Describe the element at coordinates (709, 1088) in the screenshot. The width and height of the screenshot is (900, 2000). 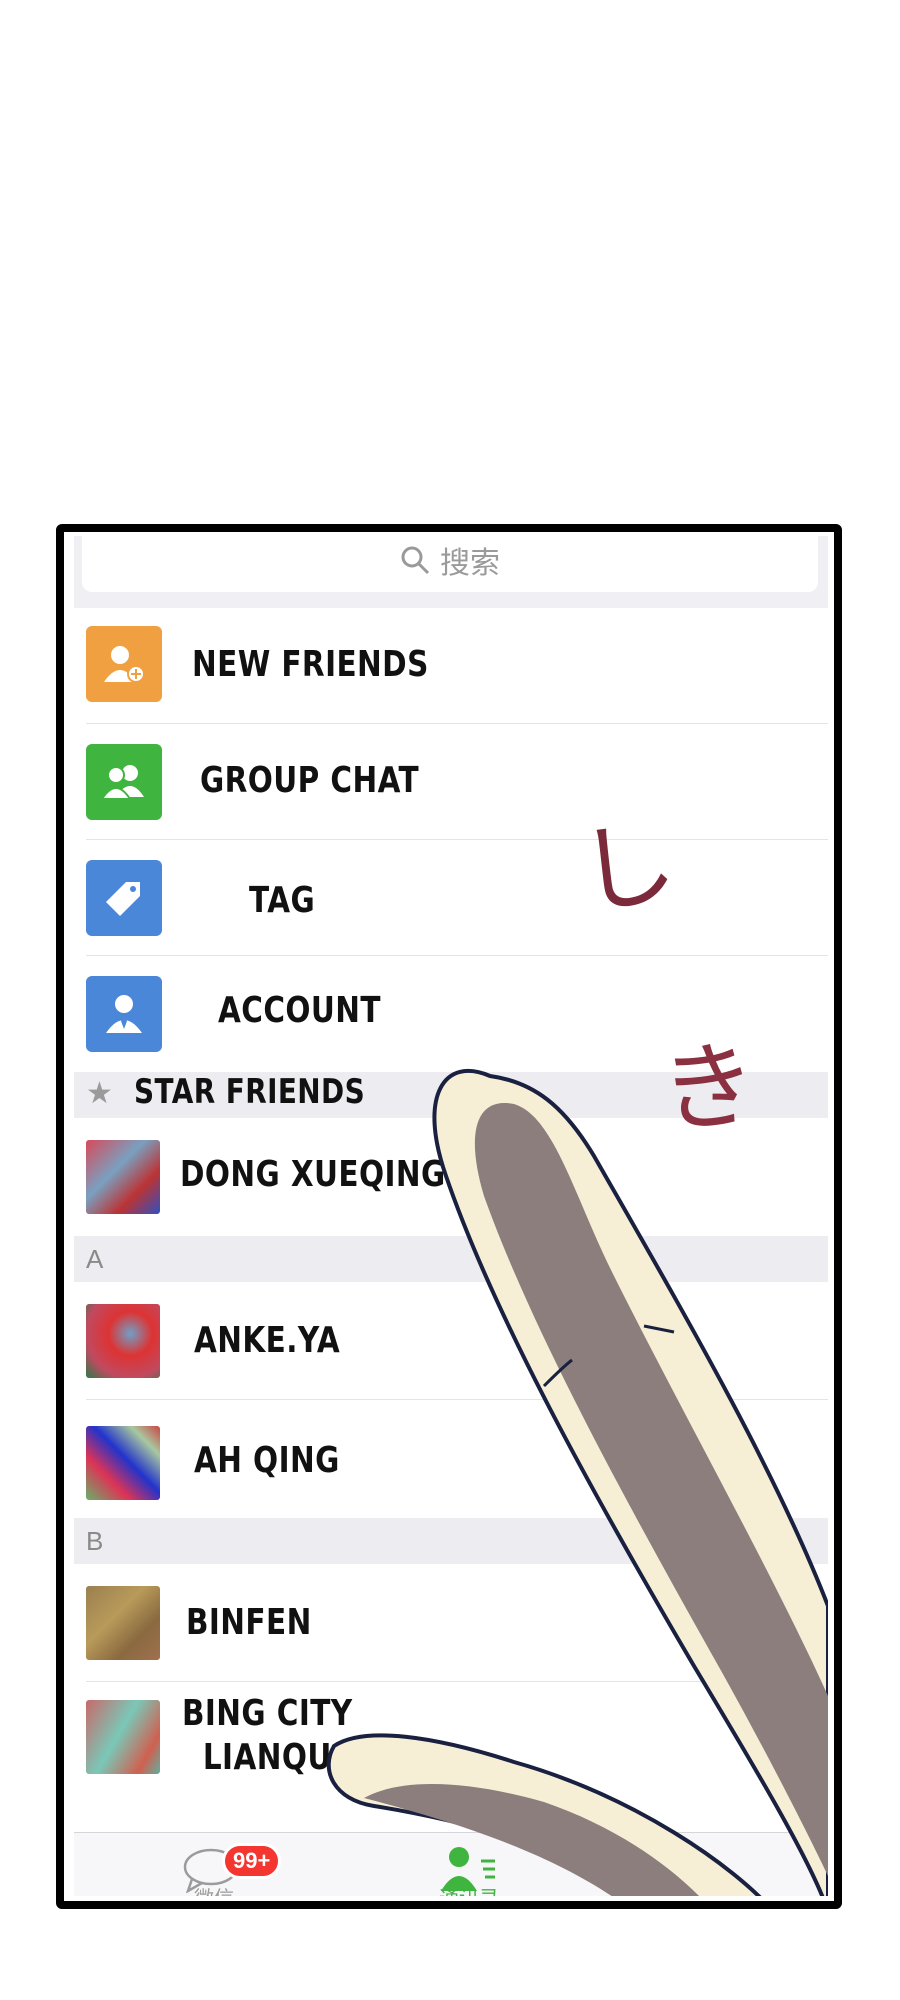
I see `sound-effect-bottom: き` at that location.